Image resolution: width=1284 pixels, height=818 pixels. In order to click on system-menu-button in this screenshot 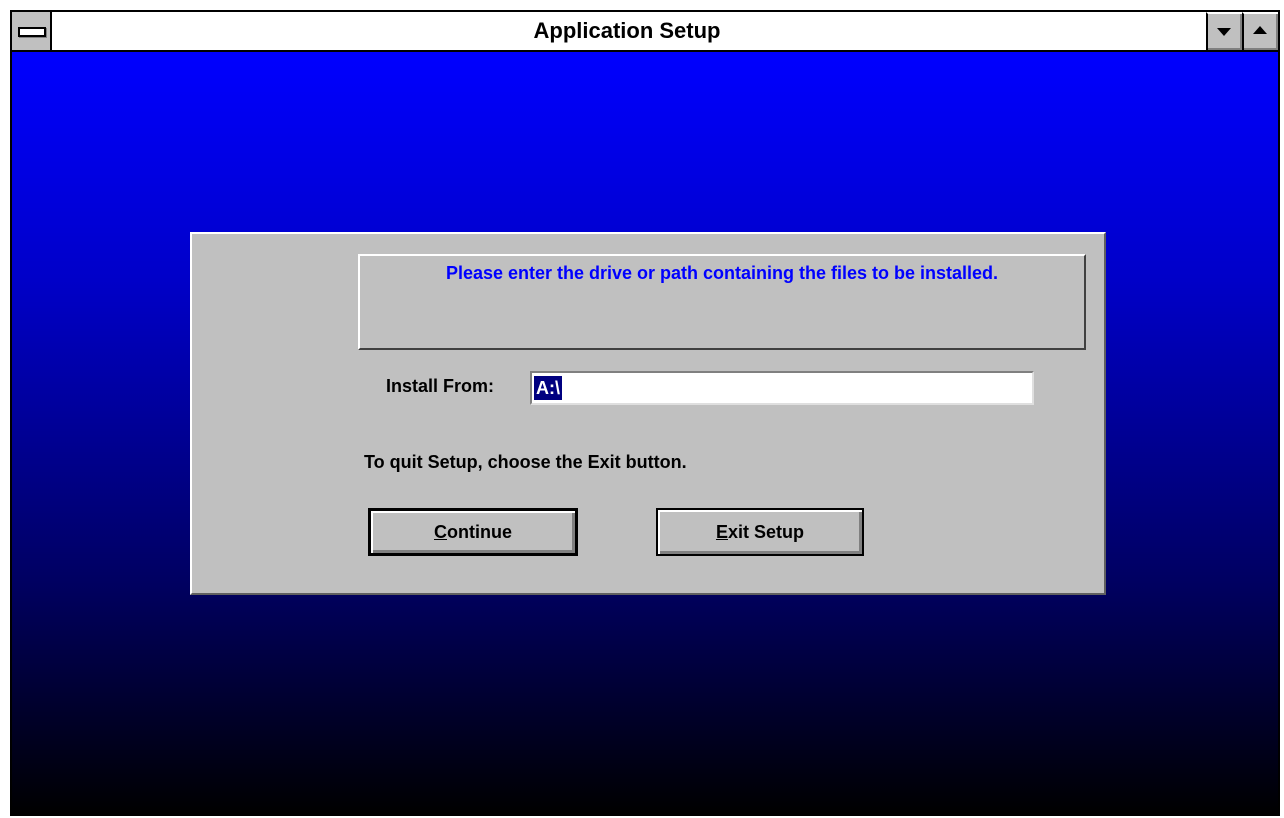, I will do `click(32, 31)`.